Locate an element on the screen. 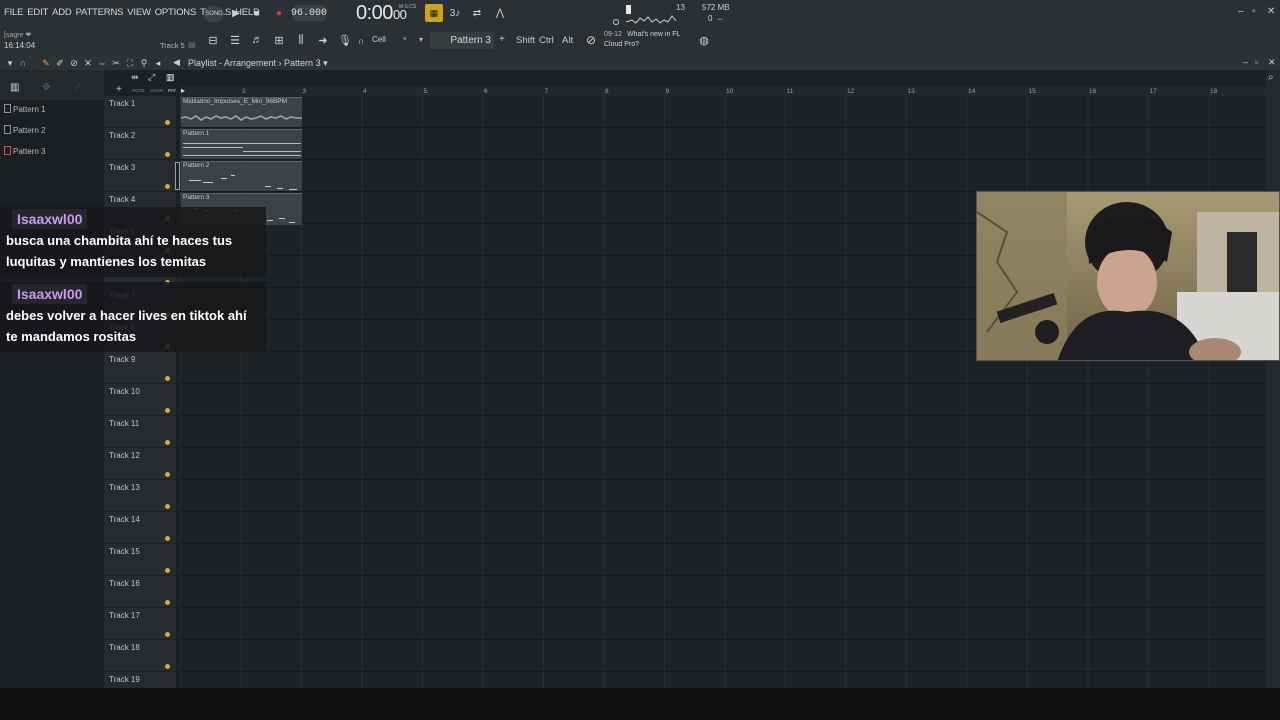  online-icon: ◍ is located at coordinates (704, 40).